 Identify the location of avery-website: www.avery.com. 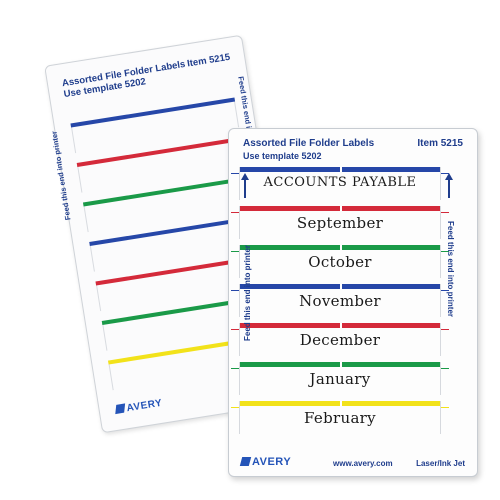
(363, 463).